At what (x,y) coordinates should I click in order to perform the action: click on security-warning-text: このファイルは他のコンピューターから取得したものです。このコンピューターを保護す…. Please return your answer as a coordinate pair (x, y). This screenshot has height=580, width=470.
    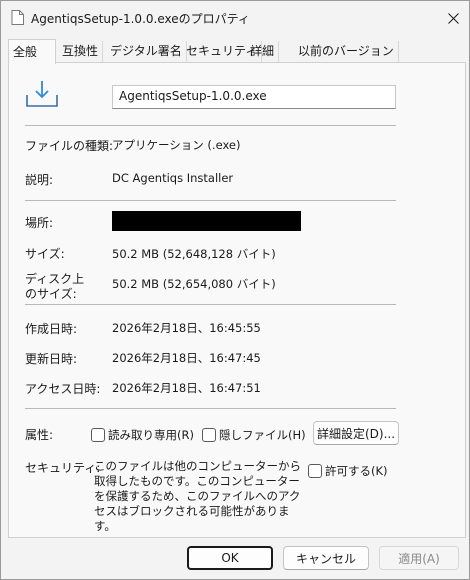
    Looking at the image, I should click on (197, 496).